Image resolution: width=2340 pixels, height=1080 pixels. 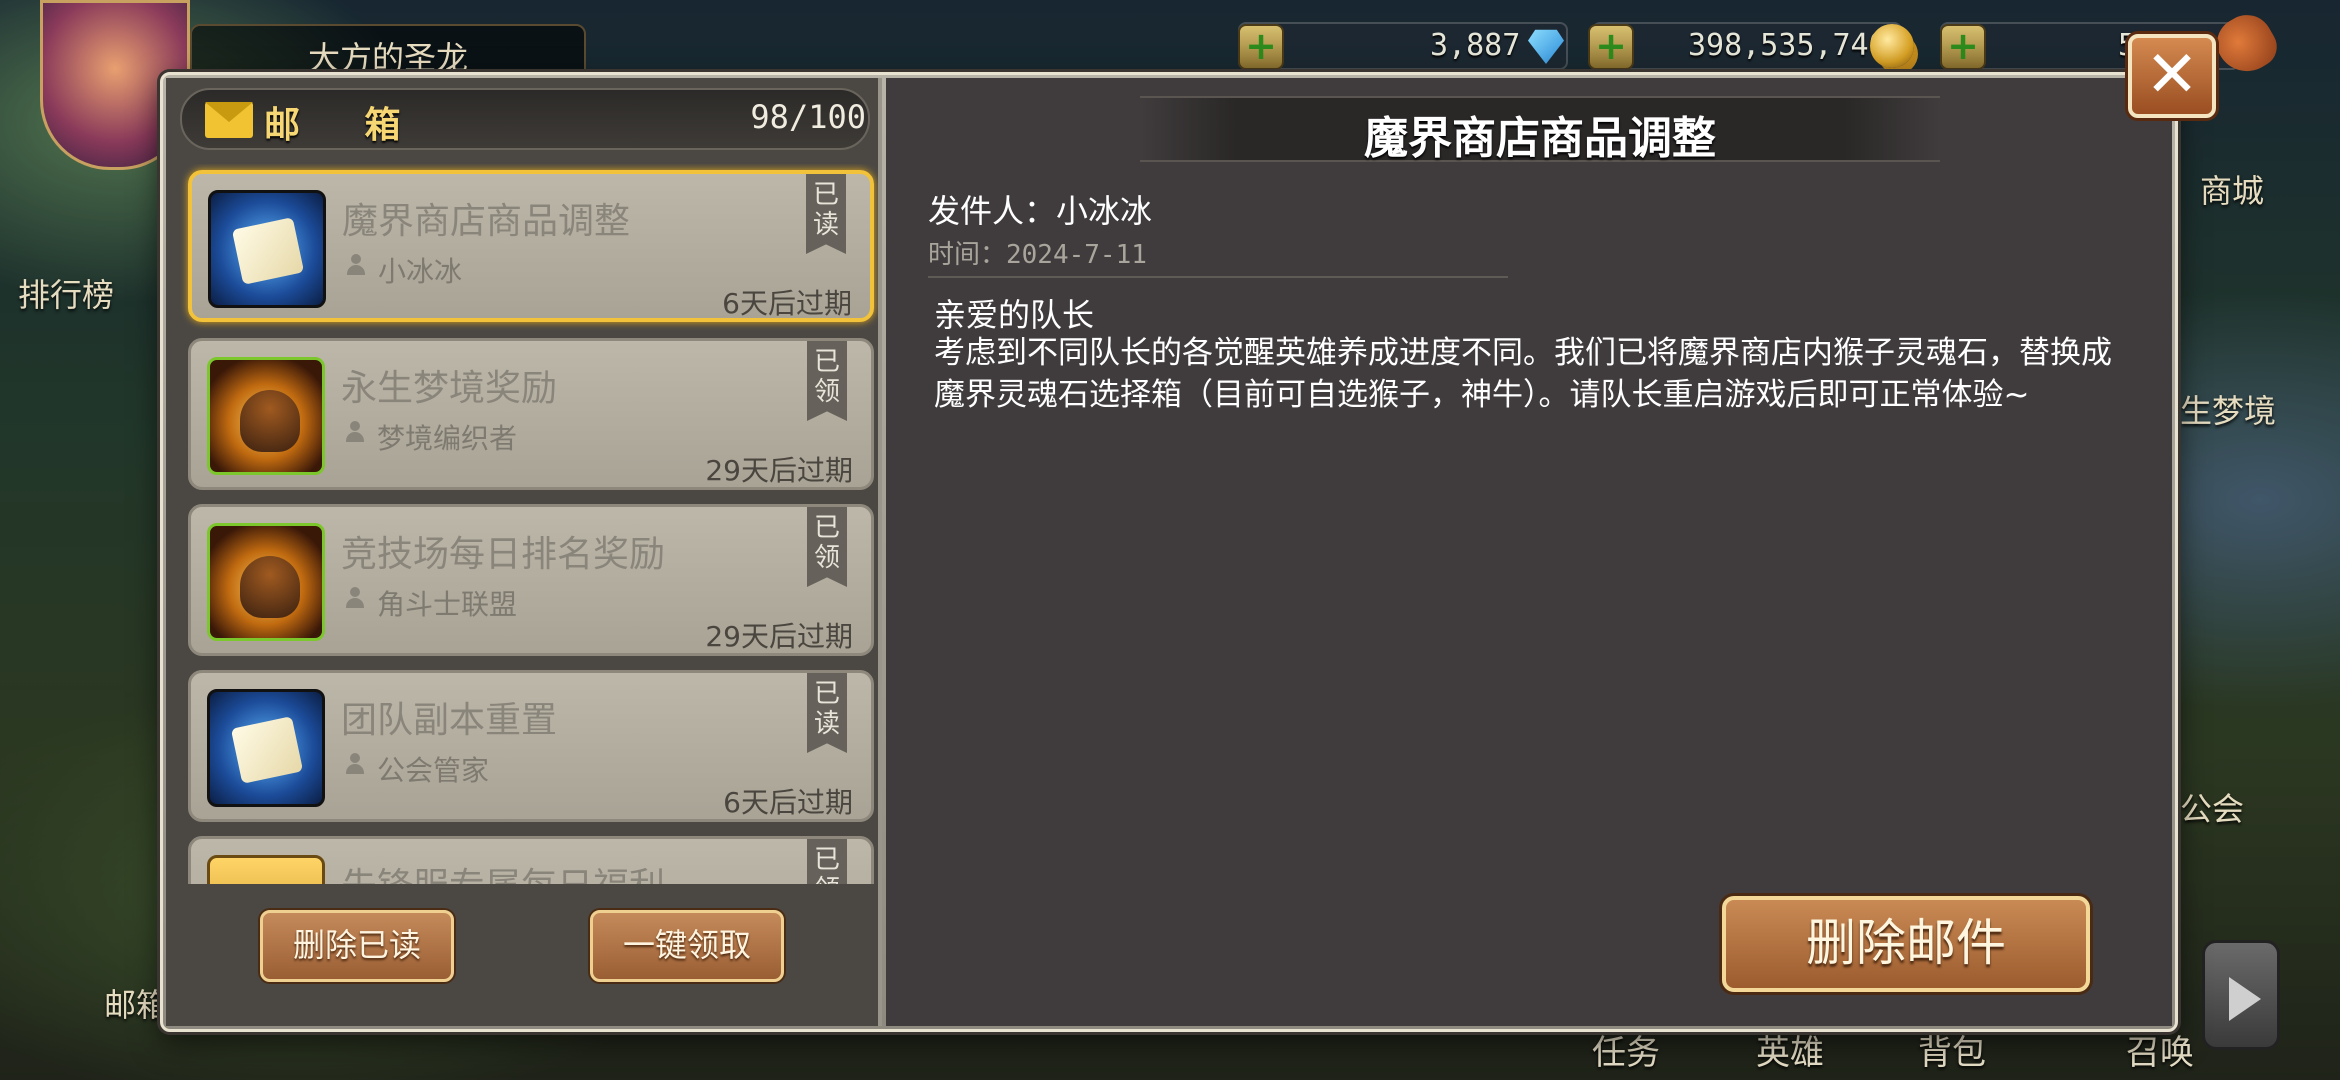 What do you see at coordinates (1787, 45) in the screenshot?
I see `gold-count: 398,535,740` at bounding box center [1787, 45].